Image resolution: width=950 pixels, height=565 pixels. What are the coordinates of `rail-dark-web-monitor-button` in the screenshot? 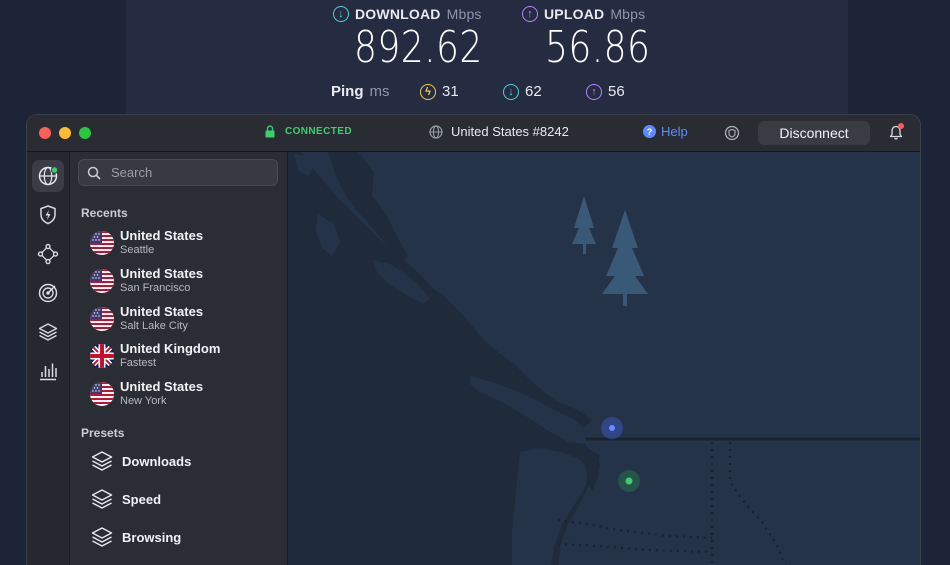 It's located at (48, 293).